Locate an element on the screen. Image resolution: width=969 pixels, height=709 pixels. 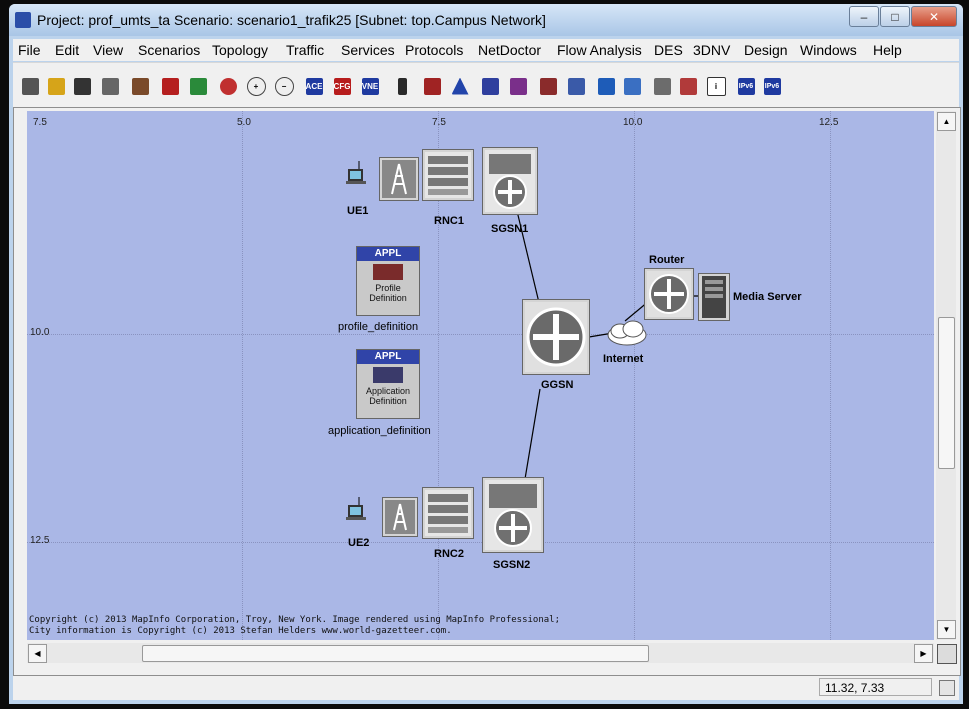
menu-view: View is located at coordinates (108, 50).